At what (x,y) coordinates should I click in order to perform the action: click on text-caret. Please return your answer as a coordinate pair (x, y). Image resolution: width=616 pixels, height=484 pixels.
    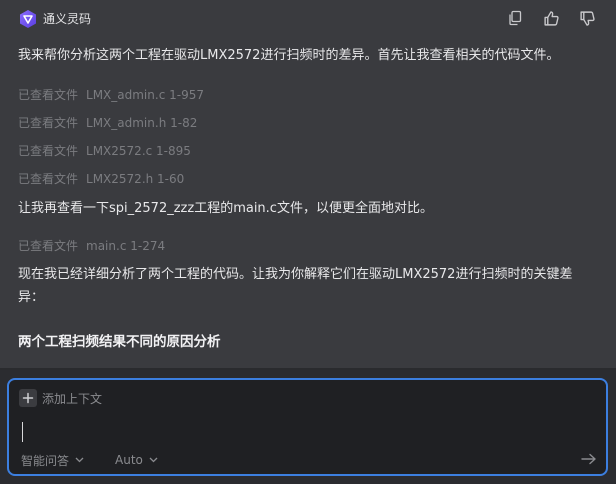
    Looking at the image, I should click on (22, 432).